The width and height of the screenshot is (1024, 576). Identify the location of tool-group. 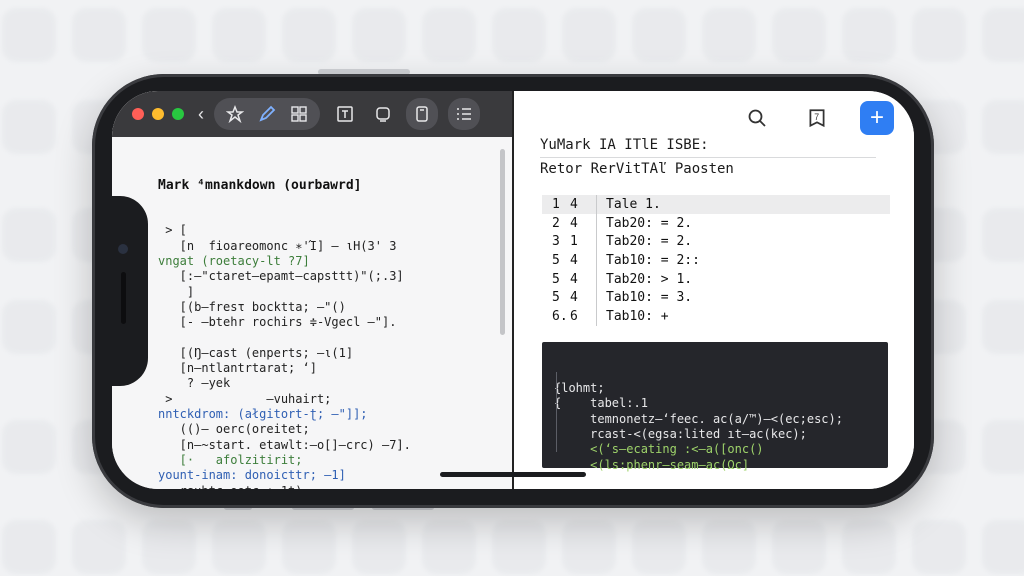
(267, 114).